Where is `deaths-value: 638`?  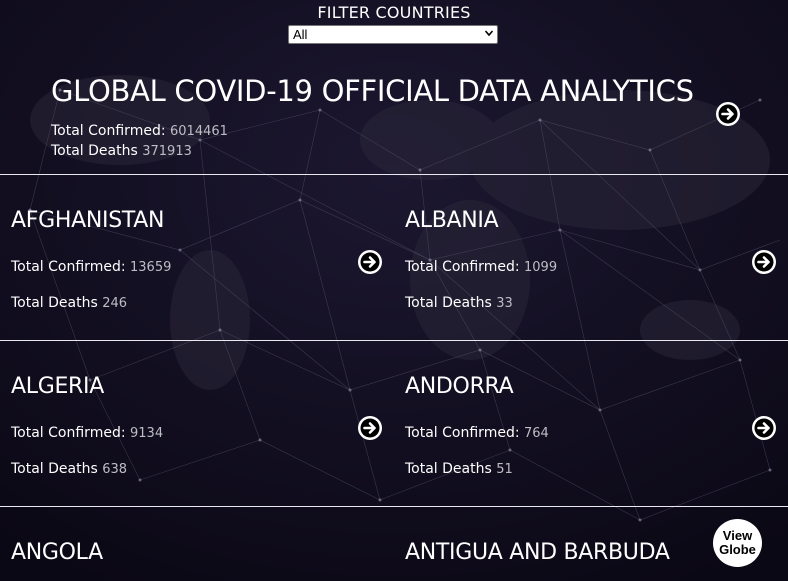
deaths-value: 638 is located at coordinates (115, 469).